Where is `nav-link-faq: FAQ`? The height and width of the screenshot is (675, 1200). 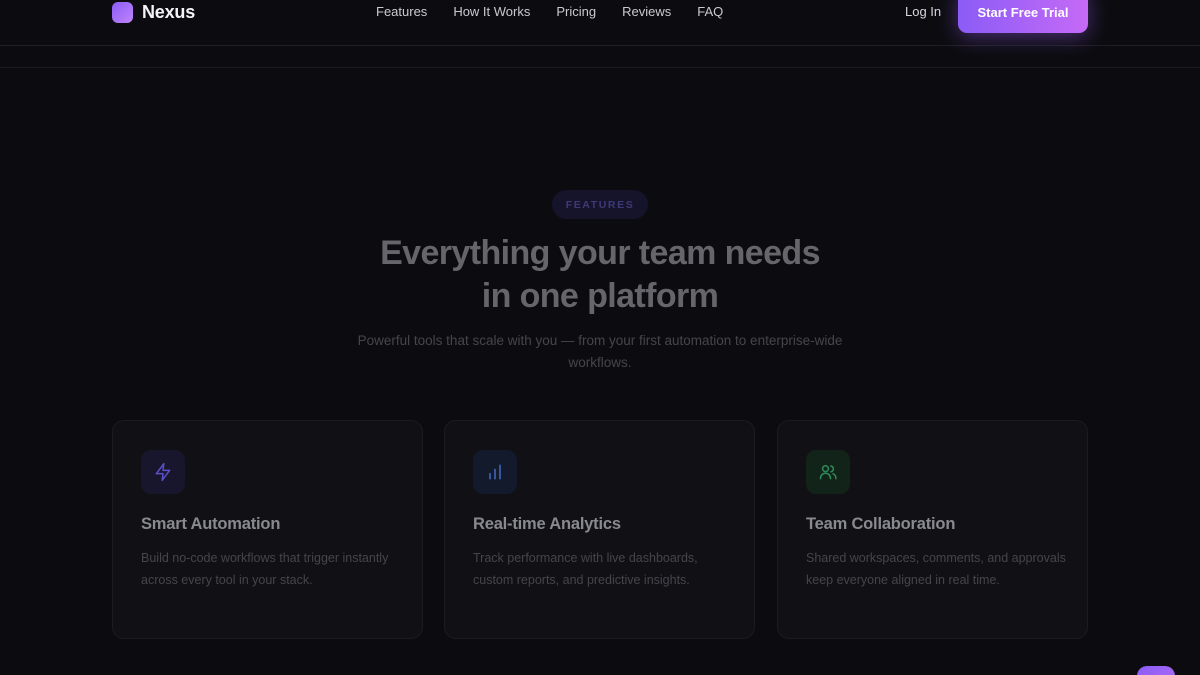 nav-link-faq: FAQ is located at coordinates (710, 11).